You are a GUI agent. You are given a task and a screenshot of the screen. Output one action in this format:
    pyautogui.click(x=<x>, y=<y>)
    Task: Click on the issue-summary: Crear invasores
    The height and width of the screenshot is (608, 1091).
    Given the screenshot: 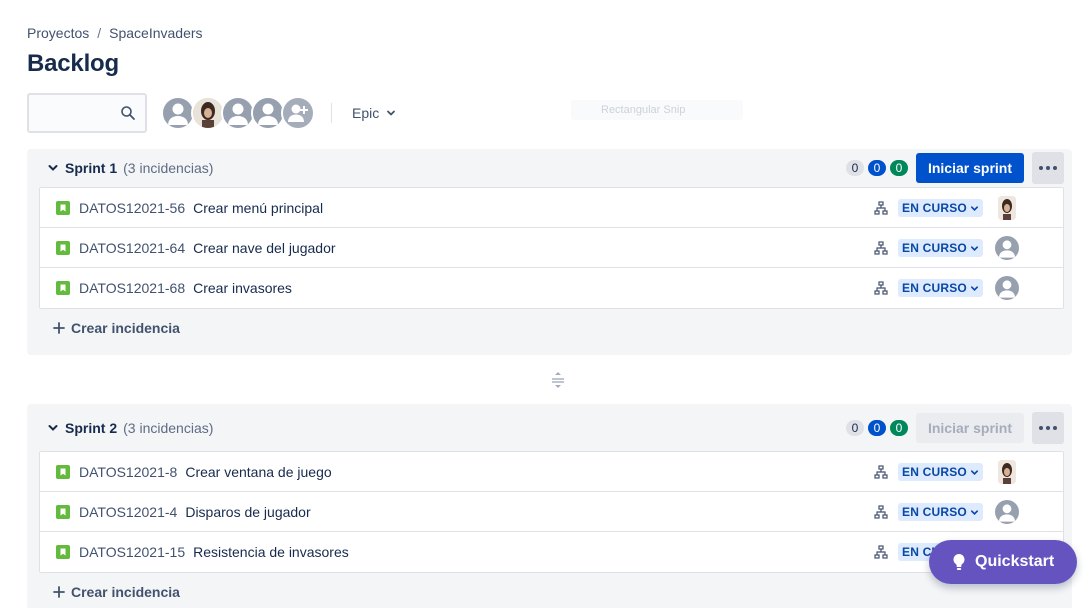 What is the action you would take?
    pyautogui.click(x=242, y=288)
    